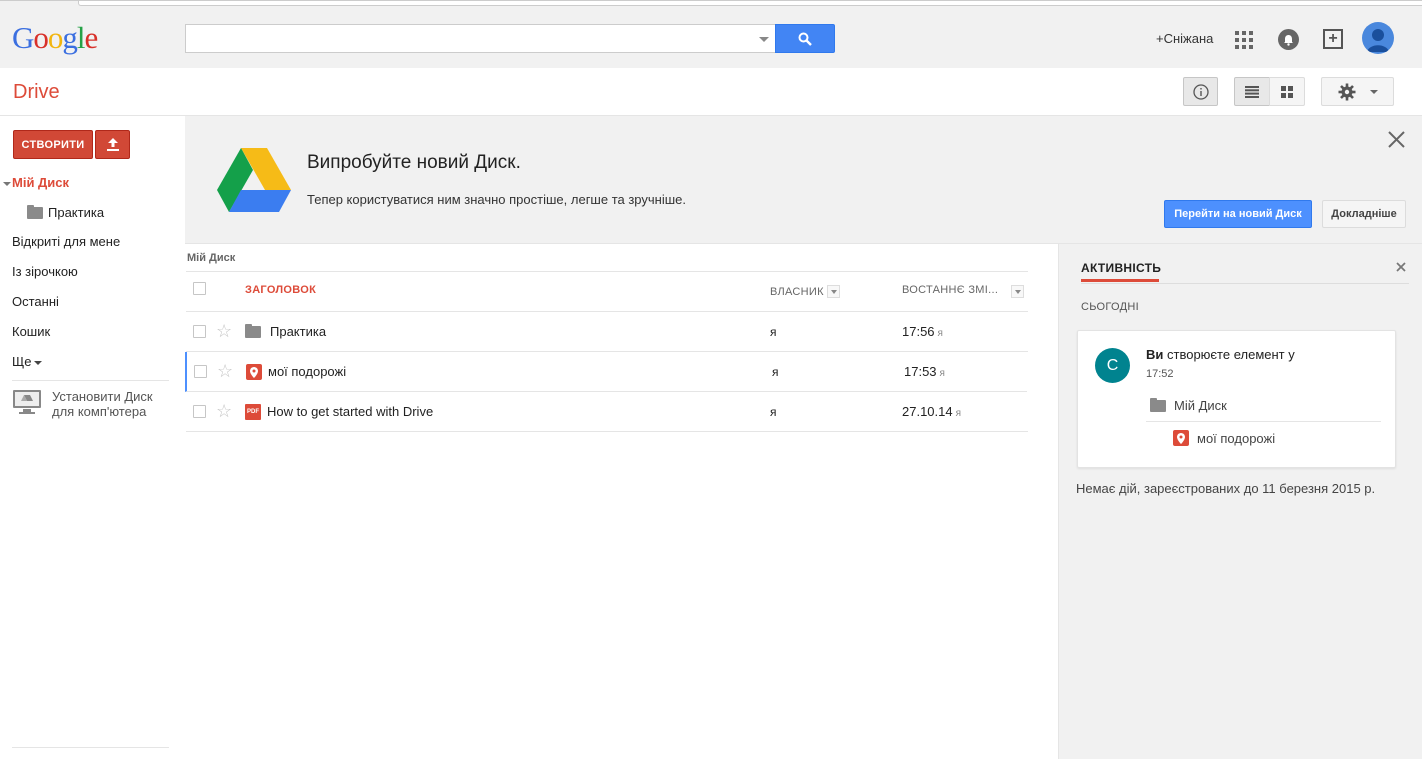 This screenshot has width=1422, height=759. Describe the element at coordinates (1121, 268) in the screenshot. I see `tab-activity: АКТИВНІСТЬ` at that location.